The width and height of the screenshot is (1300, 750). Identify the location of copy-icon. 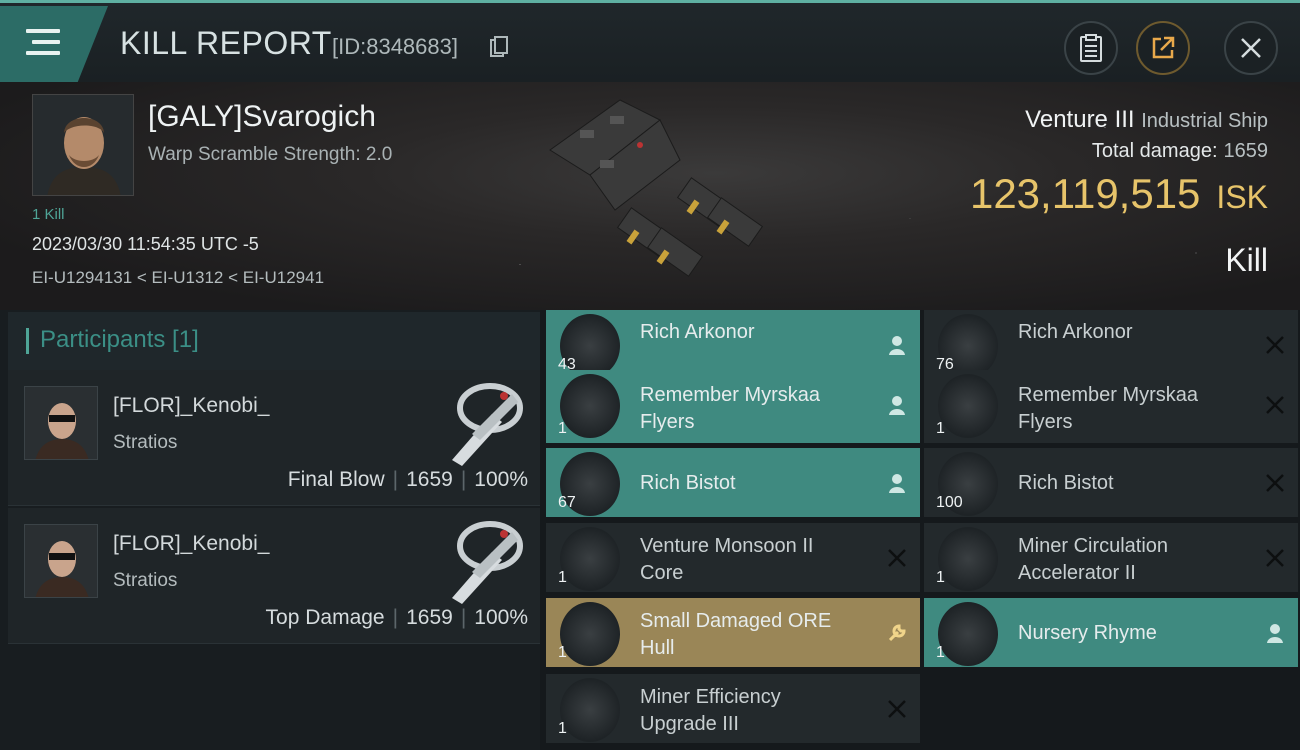
(499, 47).